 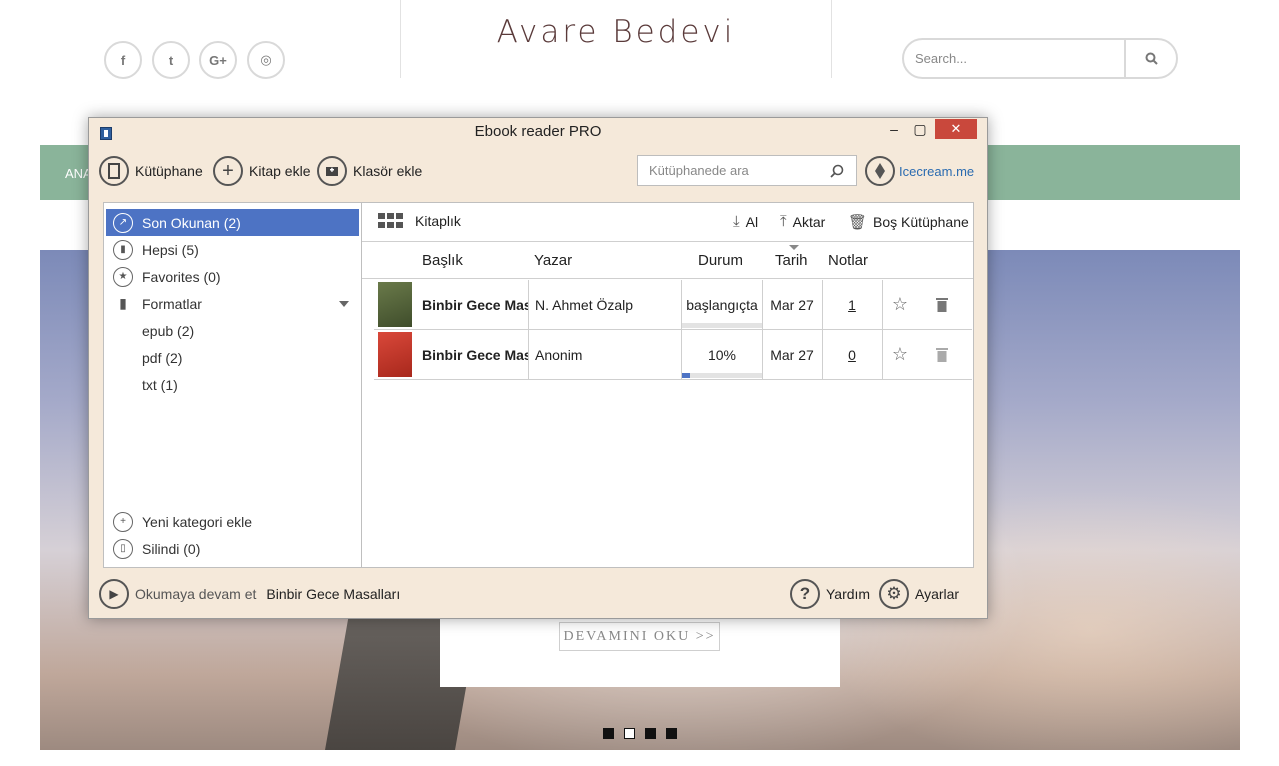 I want to click on export-button: ⤒ Aktar, so click(x=802, y=221).